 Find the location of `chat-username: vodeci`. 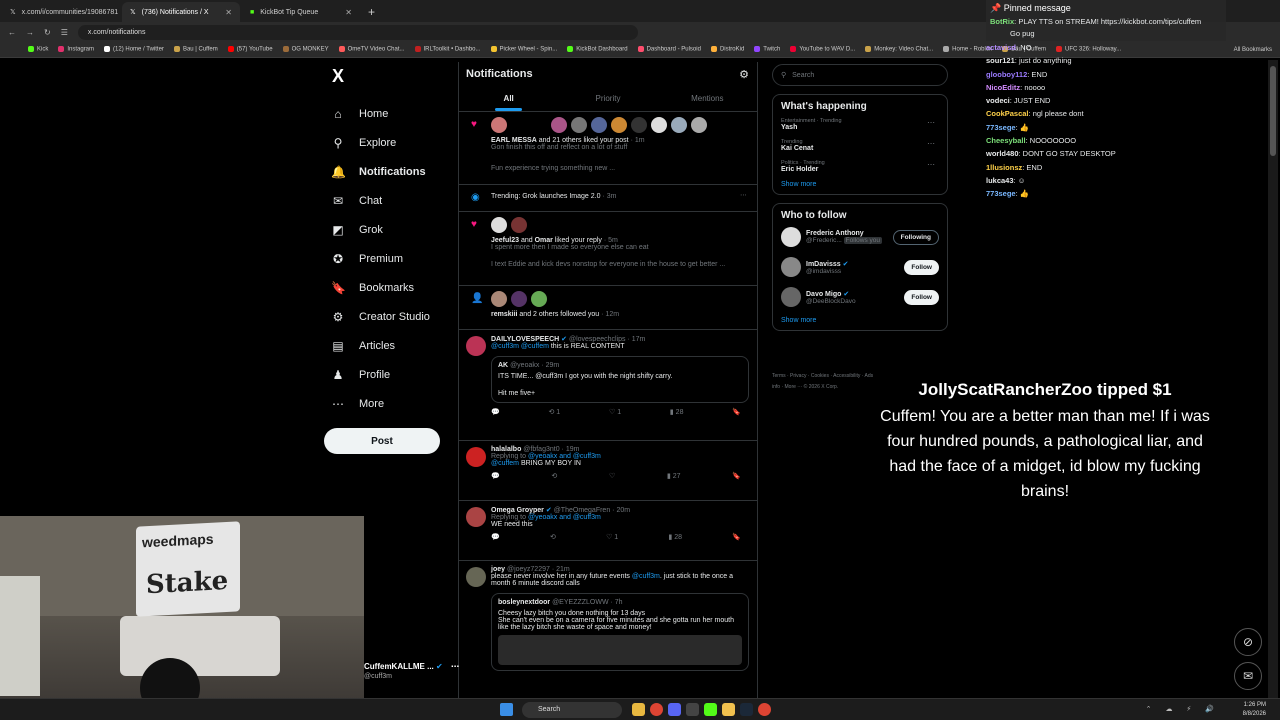

chat-username: vodeci is located at coordinates (998, 100).